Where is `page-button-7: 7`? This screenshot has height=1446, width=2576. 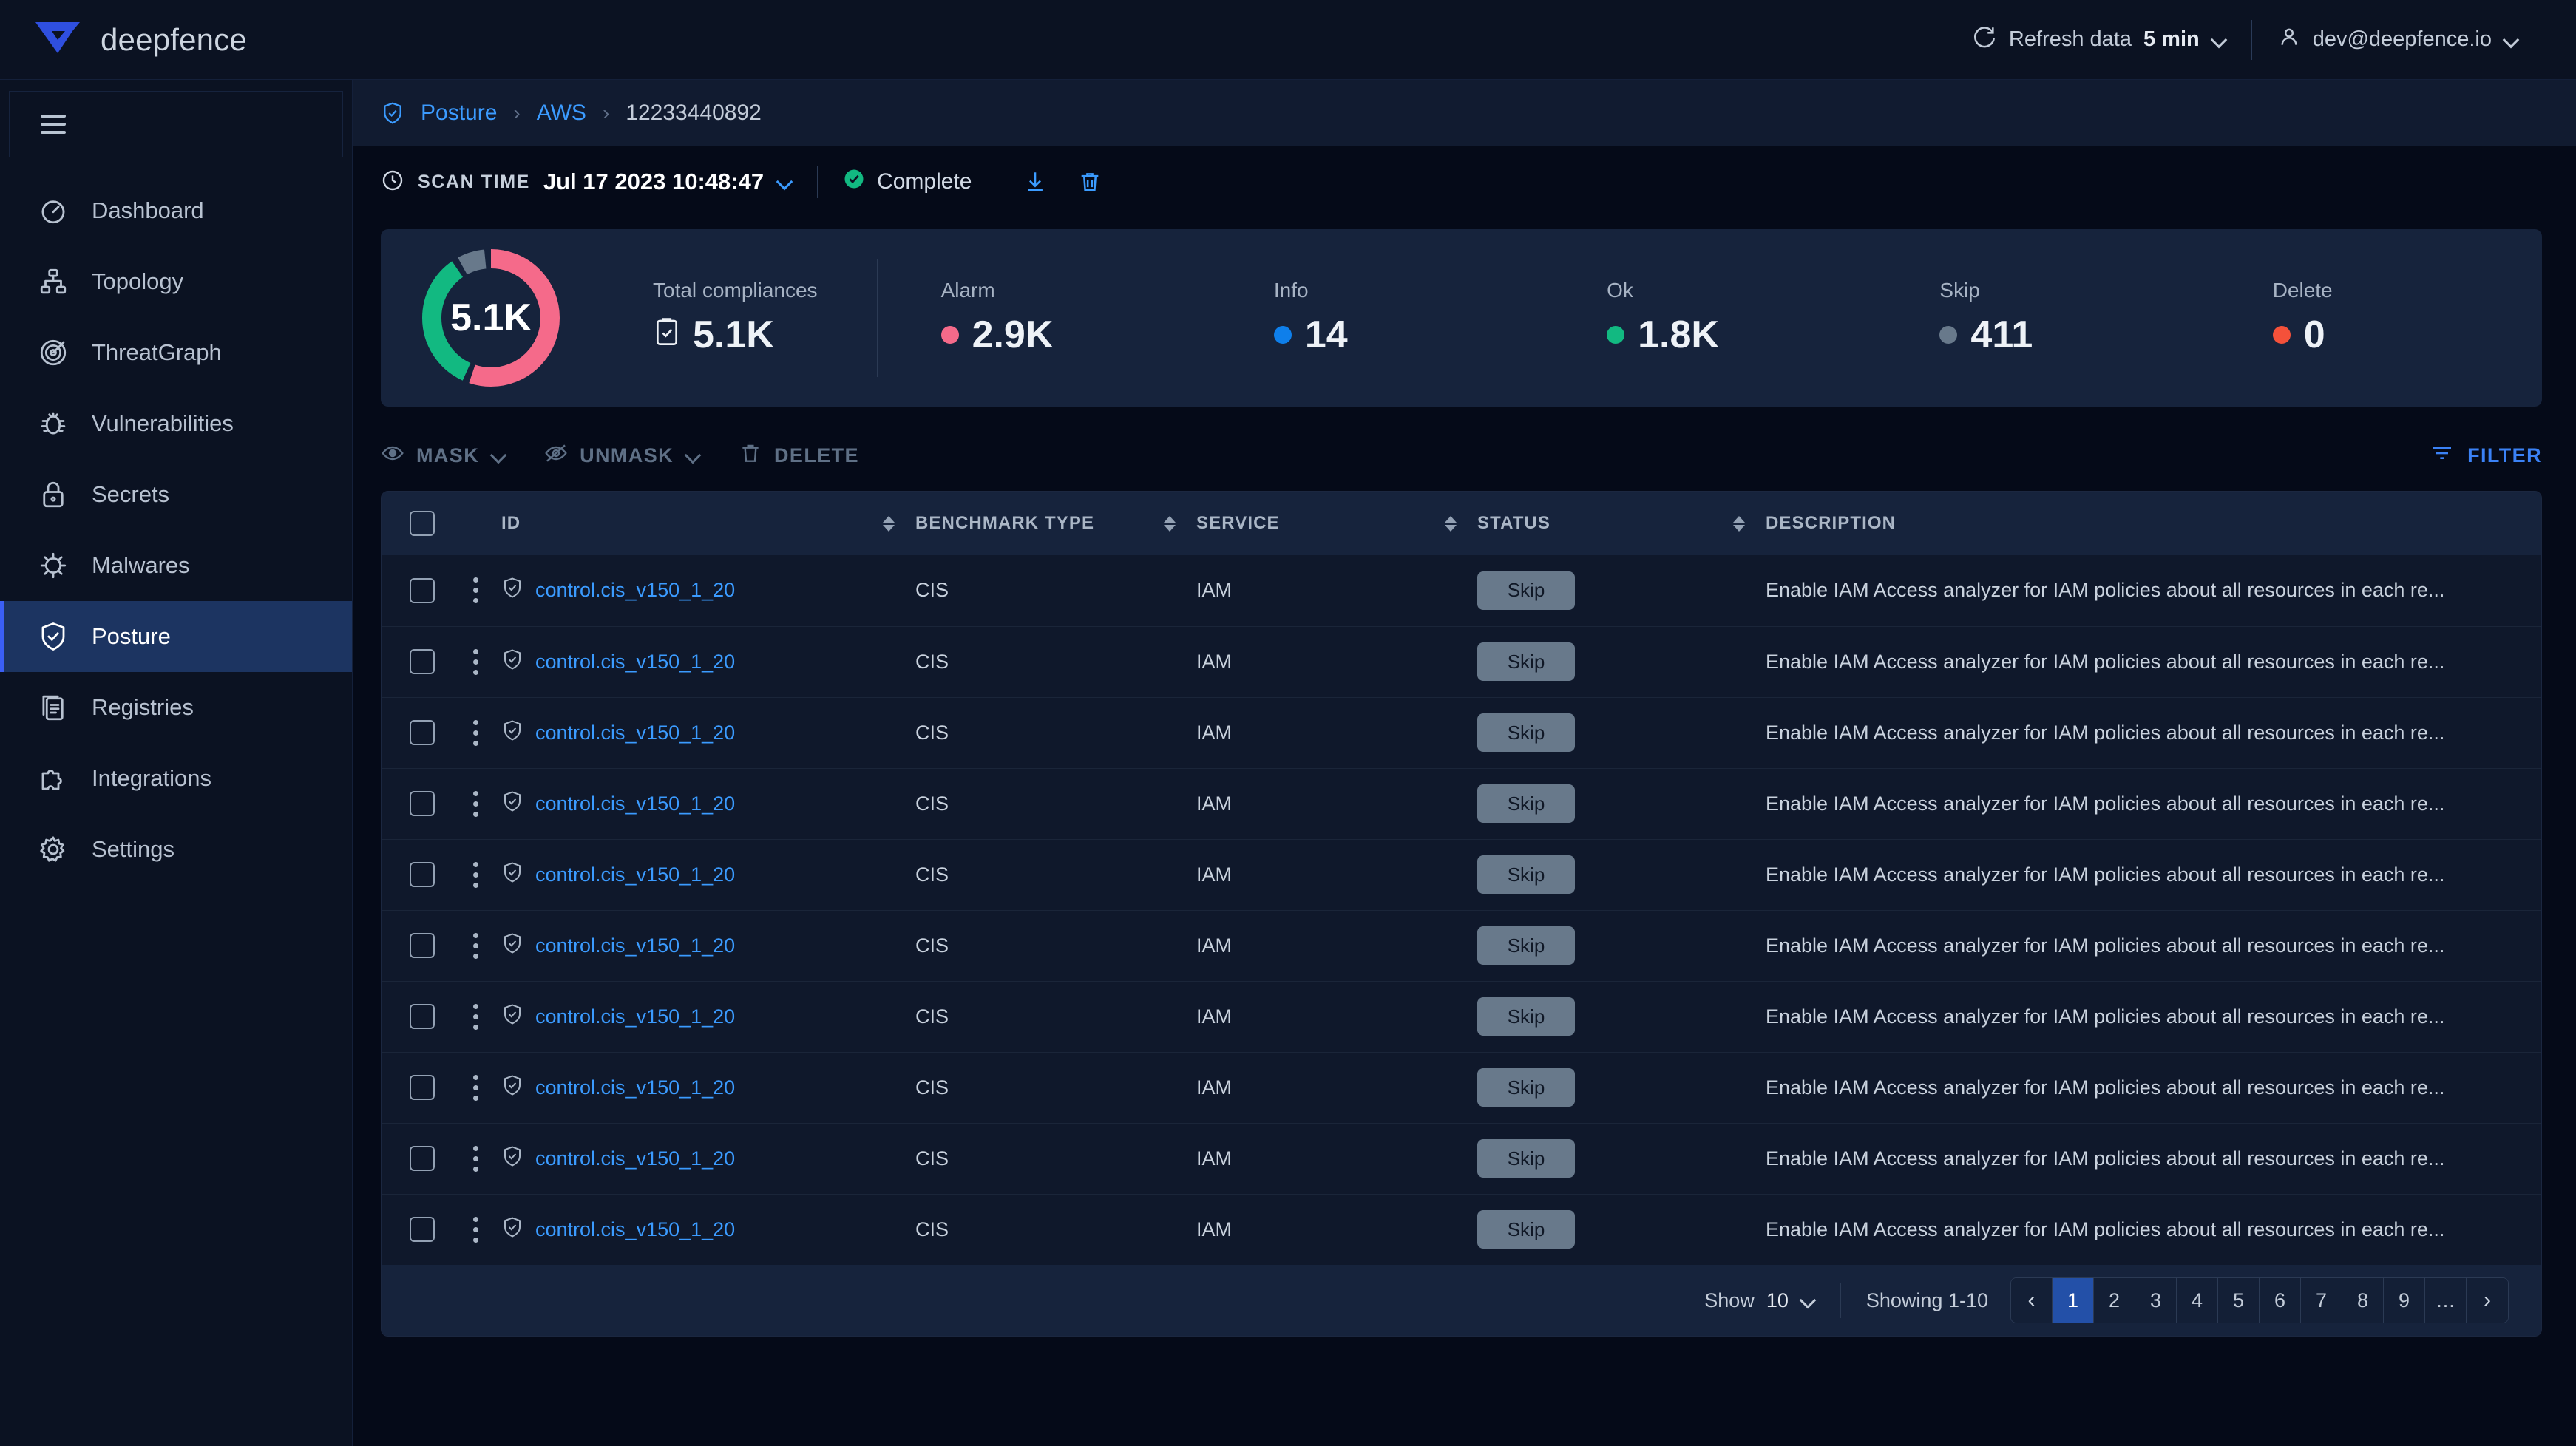
page-button-7: 7 is located at coordinates (2321, 1300).